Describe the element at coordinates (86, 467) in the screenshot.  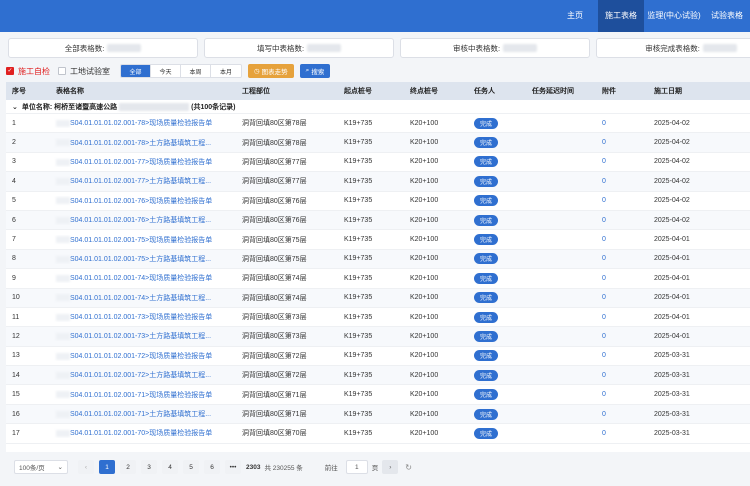
I see `prev-page-button: ‹` at that location.